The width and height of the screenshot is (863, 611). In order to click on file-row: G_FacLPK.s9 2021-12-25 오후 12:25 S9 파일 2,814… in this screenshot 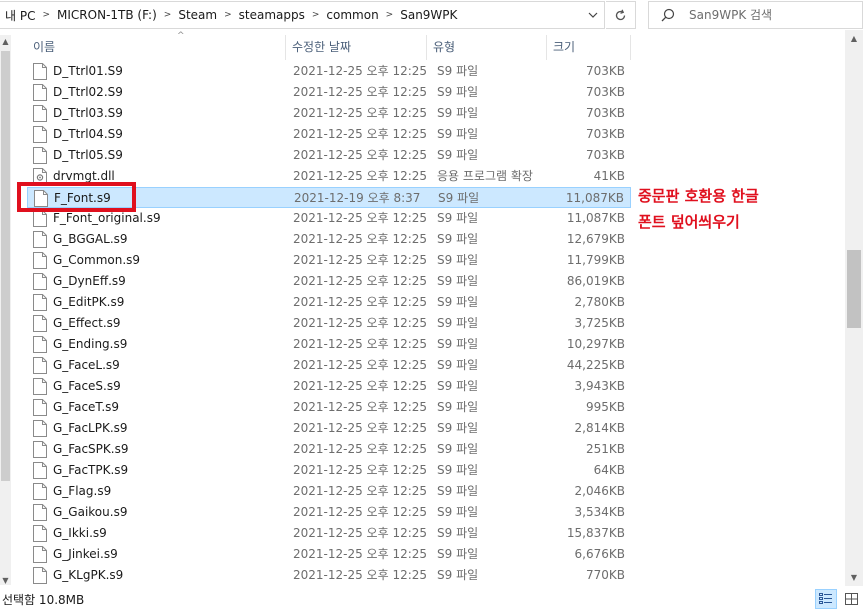, I will do `click(329, 428)`.